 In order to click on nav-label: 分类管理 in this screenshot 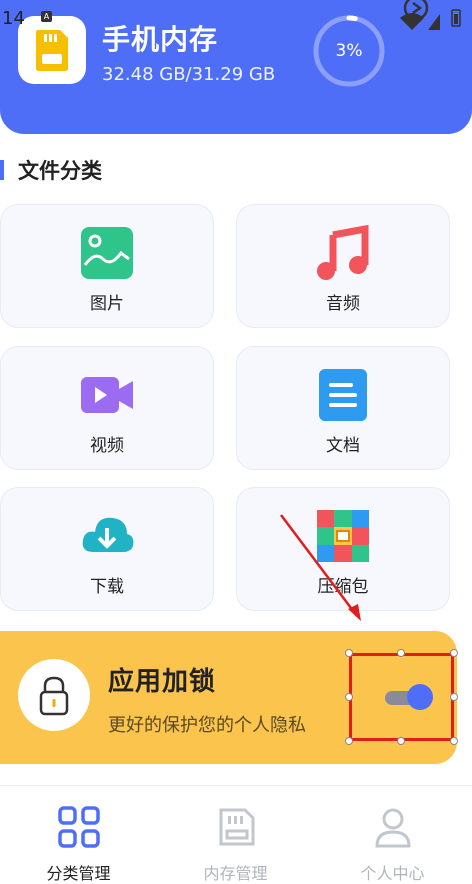, I will do `click(78, 873)`.